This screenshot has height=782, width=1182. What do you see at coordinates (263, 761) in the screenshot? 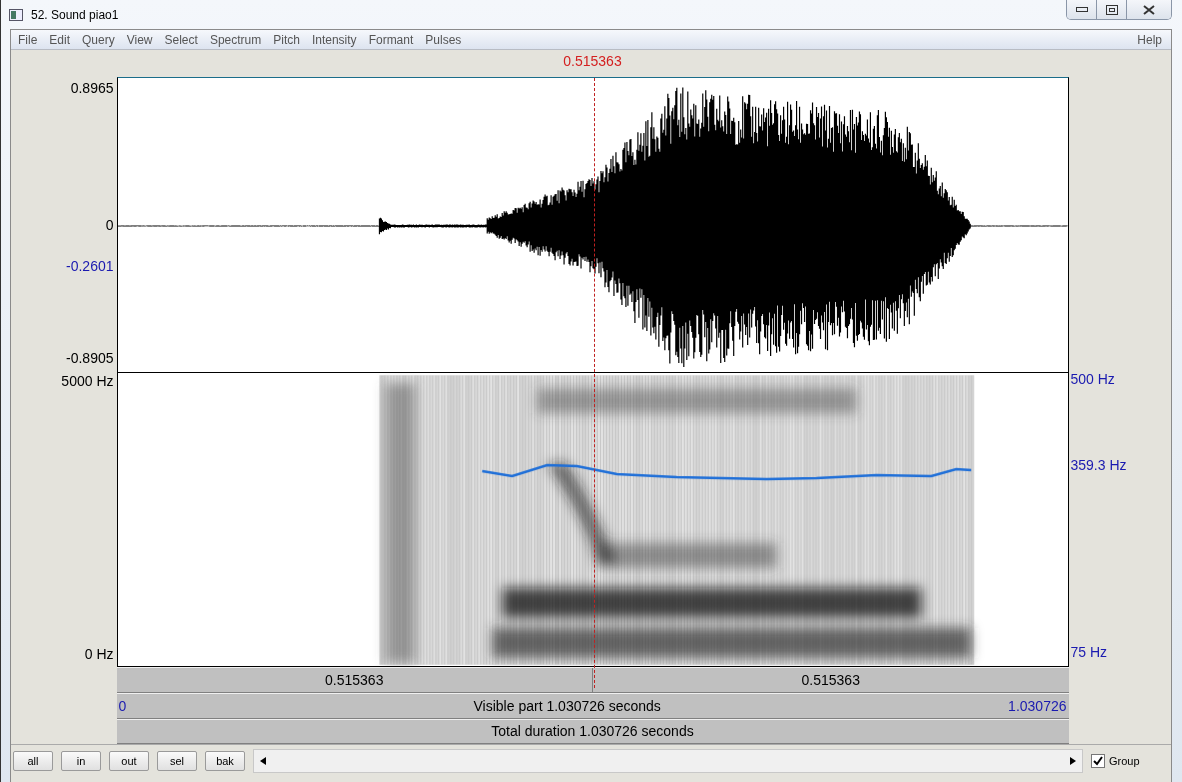
I see `scroll-left-icon` at bounding box center [263, 761].